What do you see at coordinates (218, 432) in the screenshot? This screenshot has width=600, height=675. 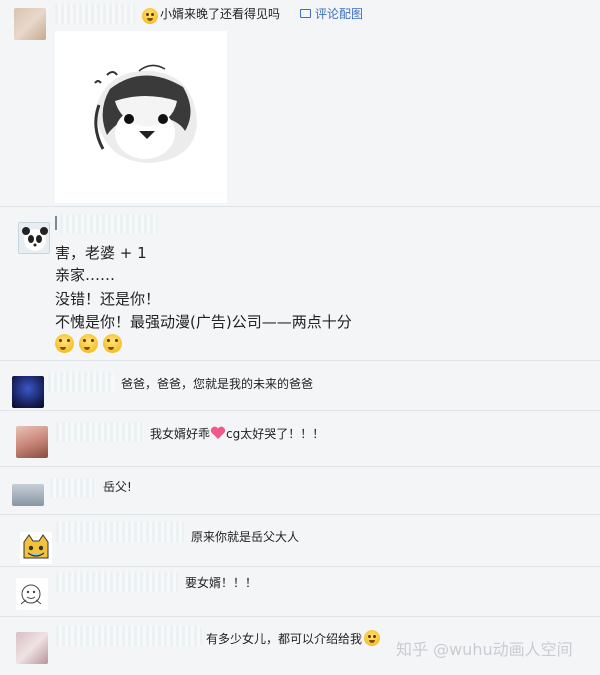 I see `heart-icon` at bounding box center [218, 432].